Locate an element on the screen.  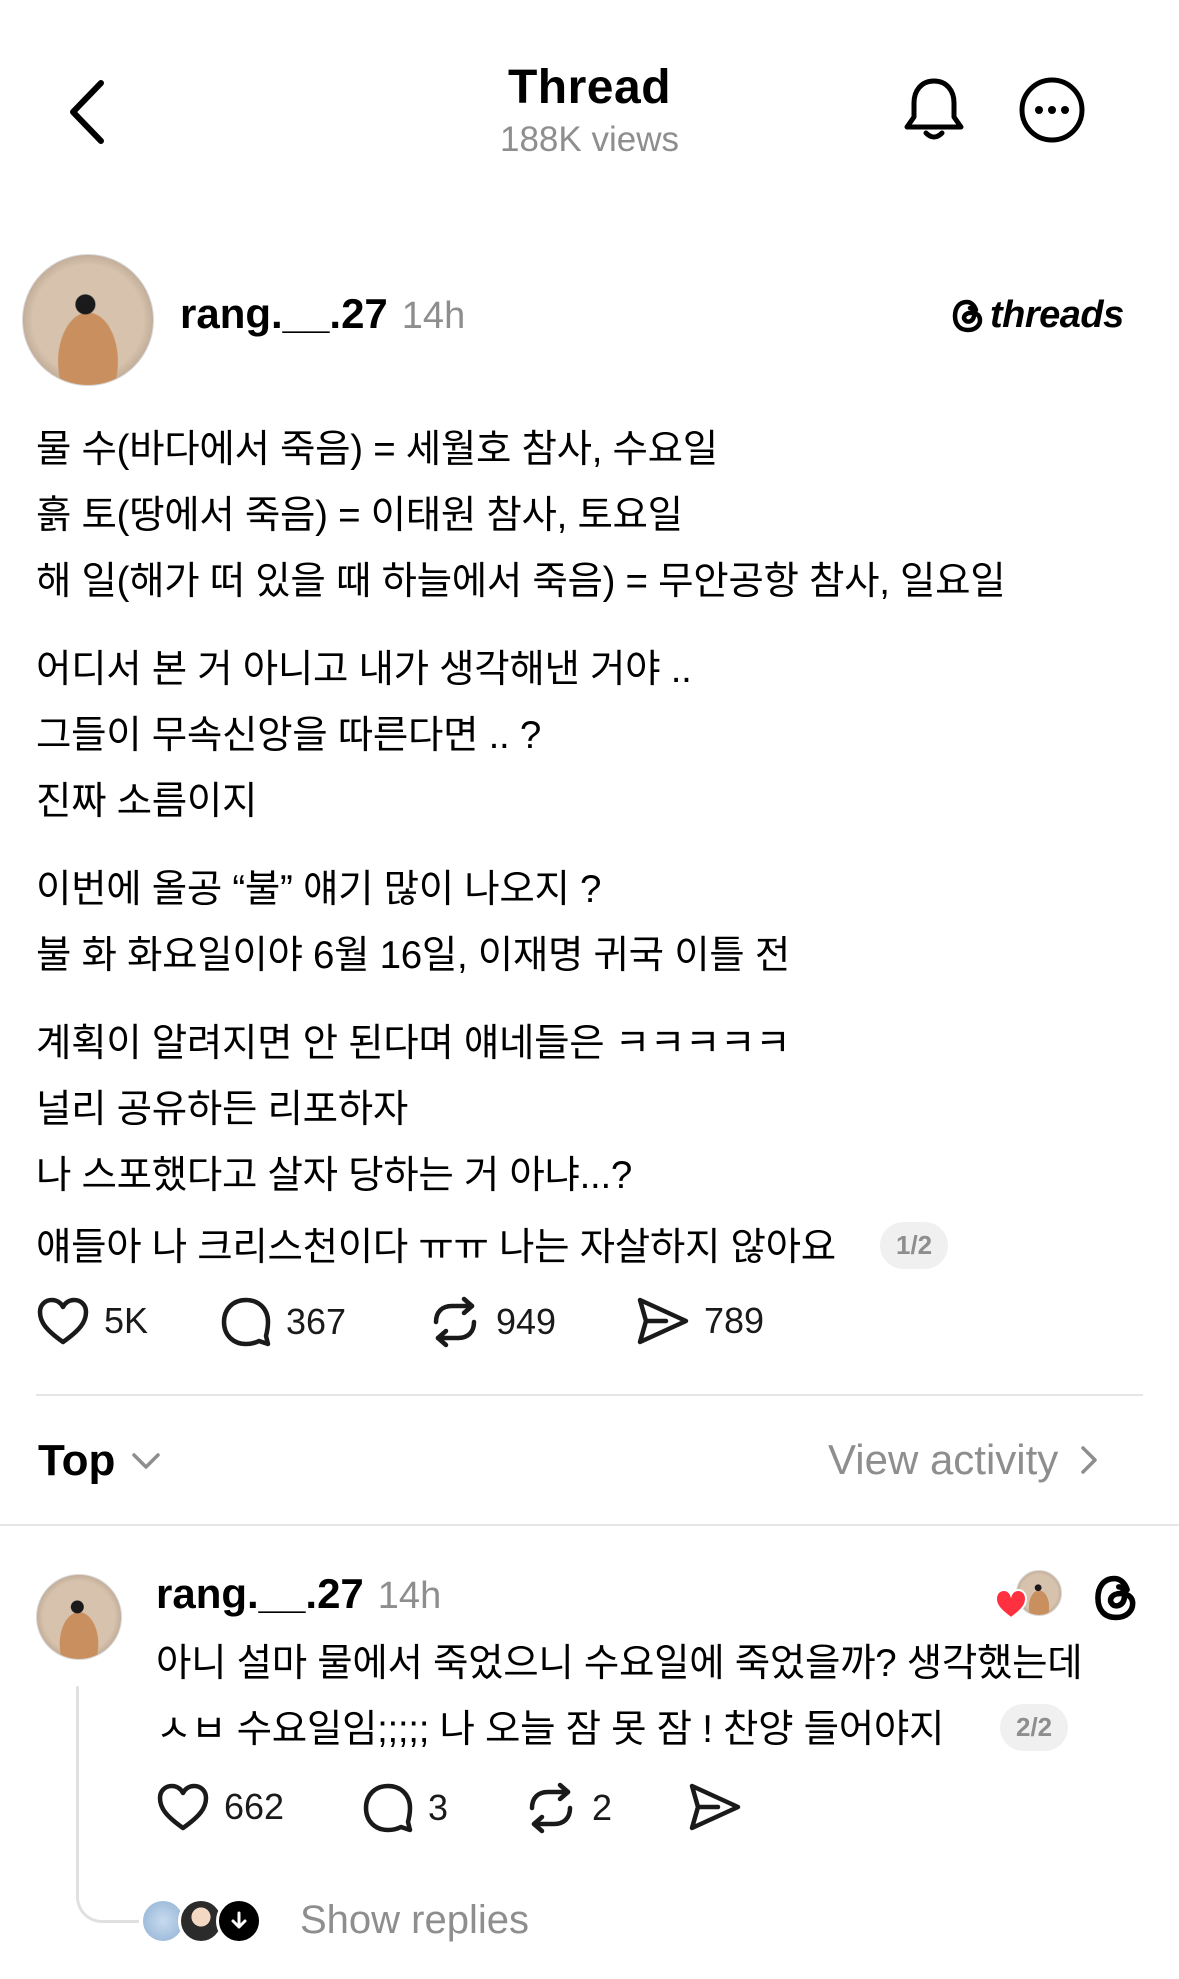
post-text-line: 진짜 소름이지 is located at coordinates (147, 801).